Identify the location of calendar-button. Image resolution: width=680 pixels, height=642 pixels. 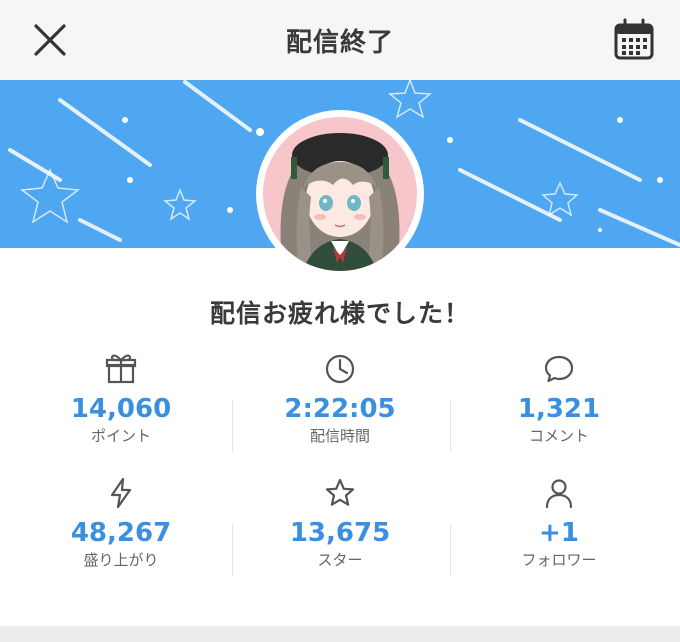
(634, 40).